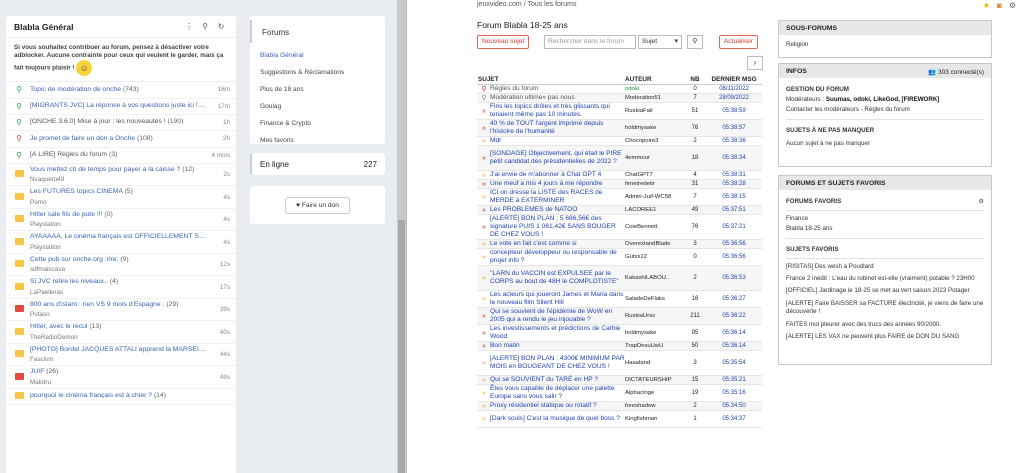  Describe the element at coordinates (695, 42) in the screenshot. I see `search-button: ⚲` at that location.